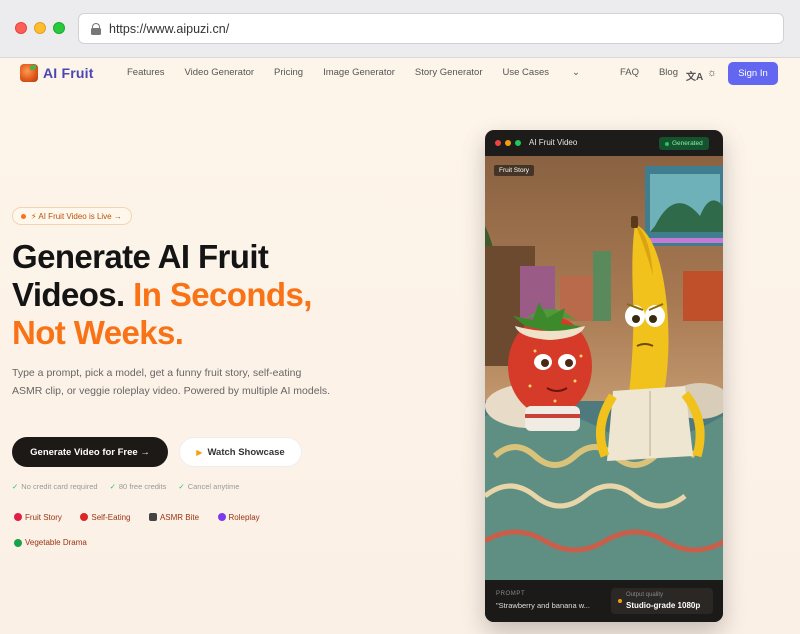 The height and width of the screenshot is (634, 800). What do you see at coordinates (575, 72) in the screenshot?
I see `chevron-down-icon: ⌄` at bounding box center [575, 72].